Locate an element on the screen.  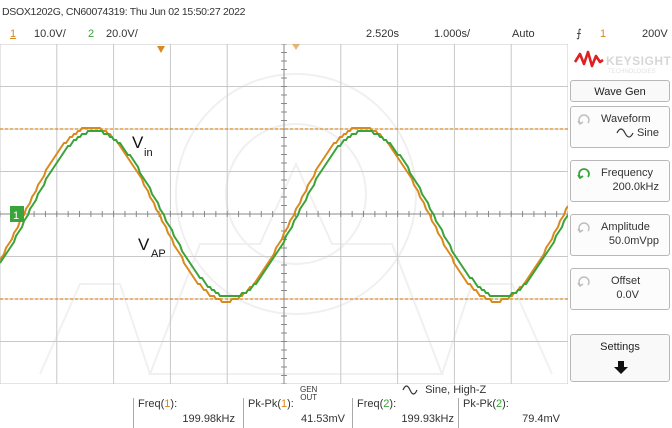
channel-2-number: 2 is located at coordinates (91, 34).